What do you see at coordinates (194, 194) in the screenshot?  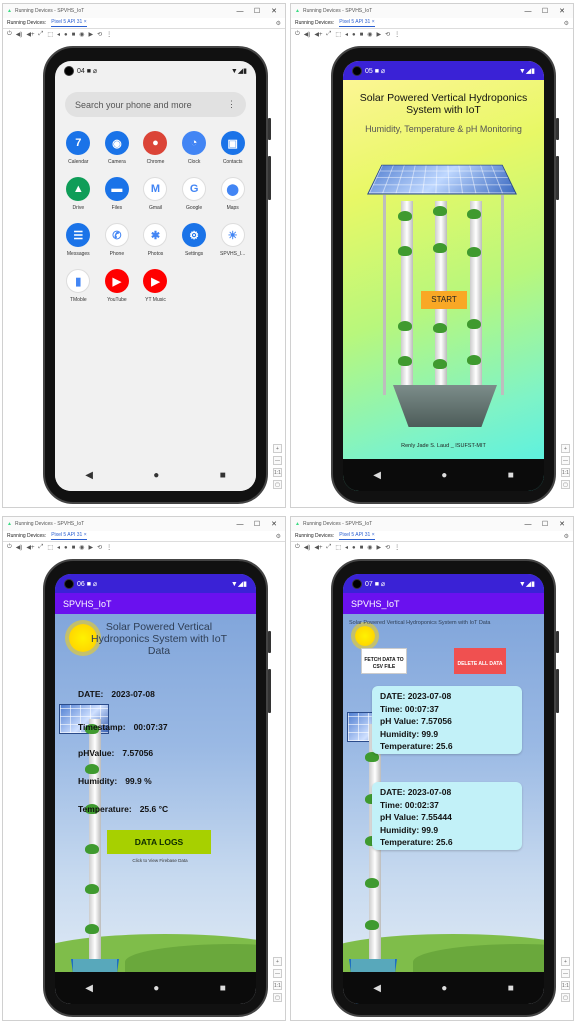 I see `app-google: G Google` at bounding box center [194, 194].